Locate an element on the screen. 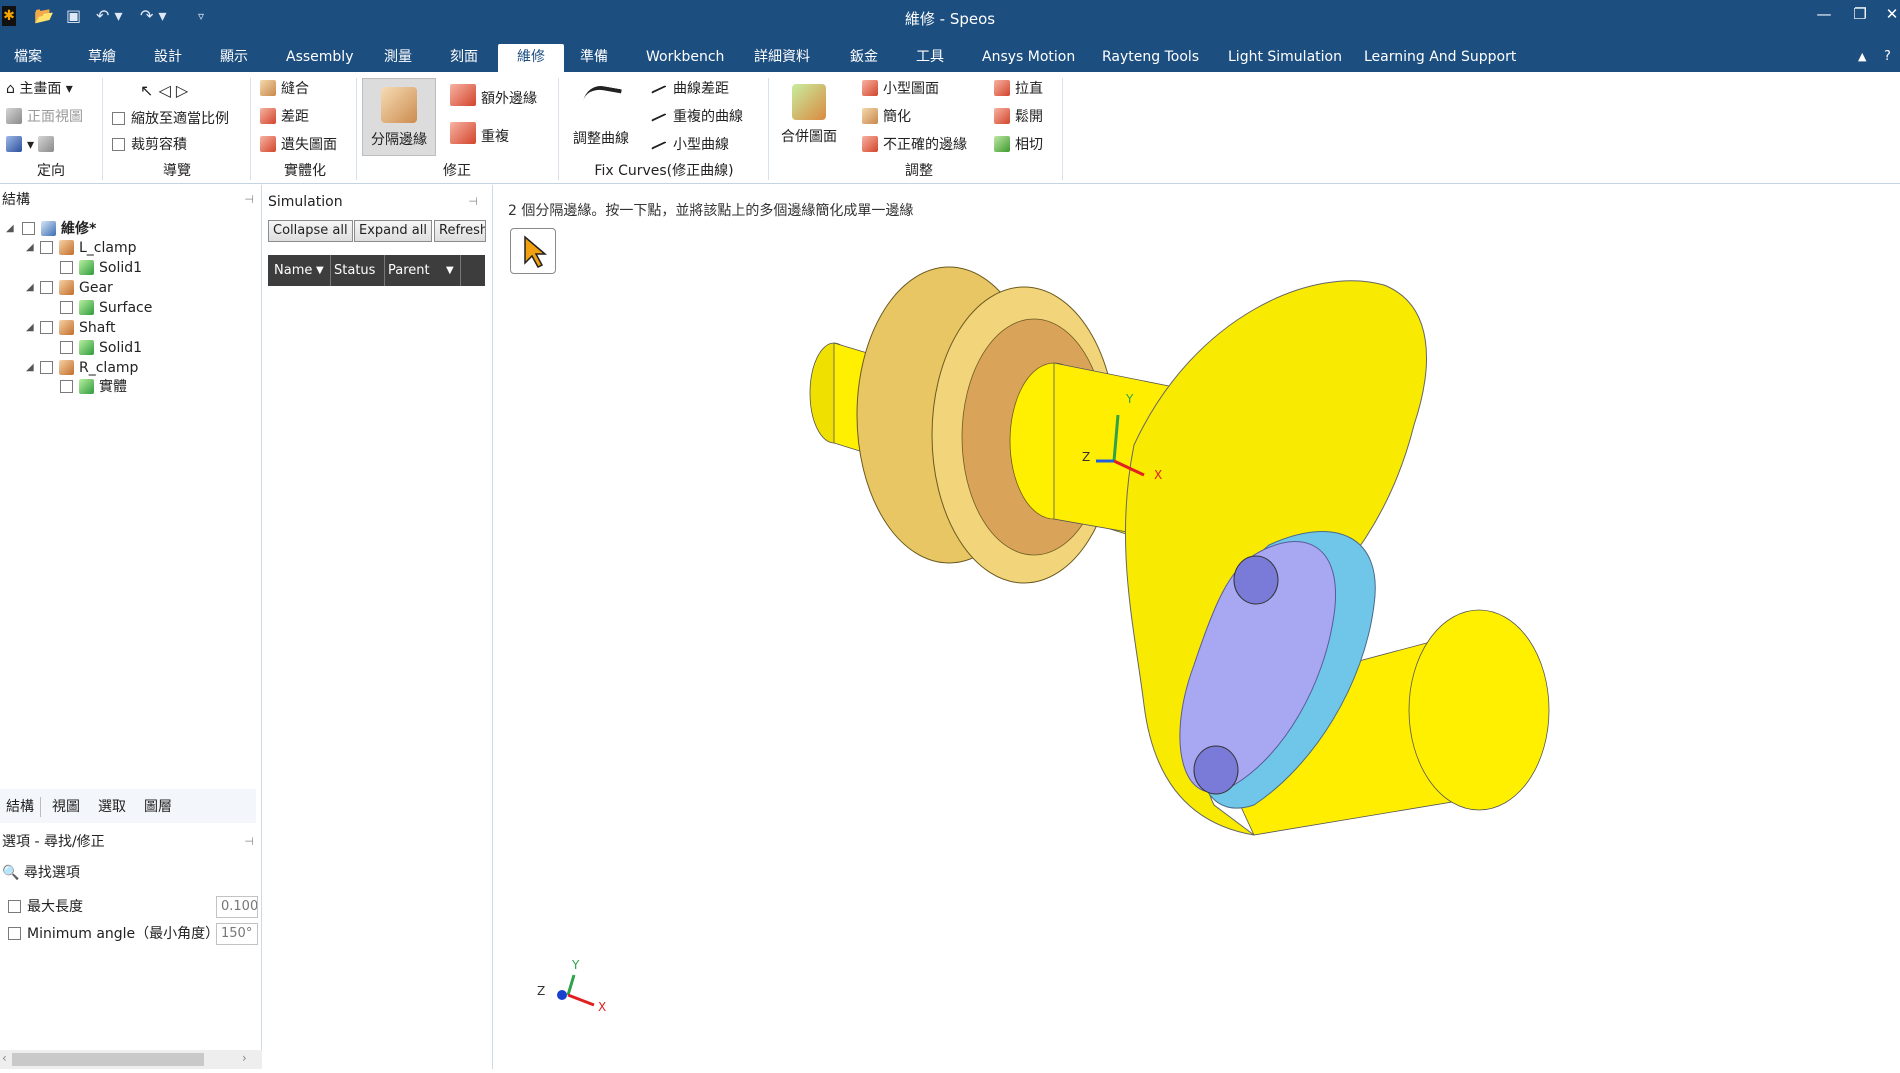 This screenshot has width=1900, height=1073. tab-prepare: 準備 is located at coordinates (594, 58).